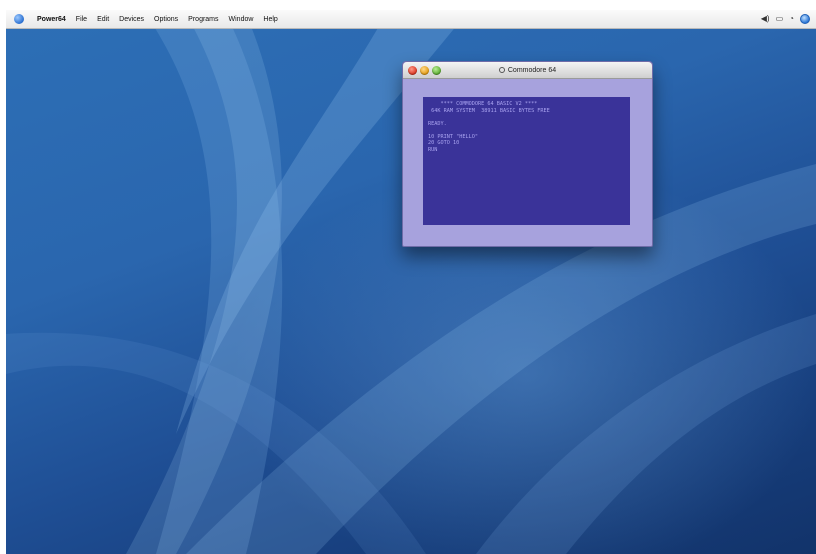  What do you see at coordinates (412, 70) in the screenshot?
I see `close-button` at bounding box center [412, 70].